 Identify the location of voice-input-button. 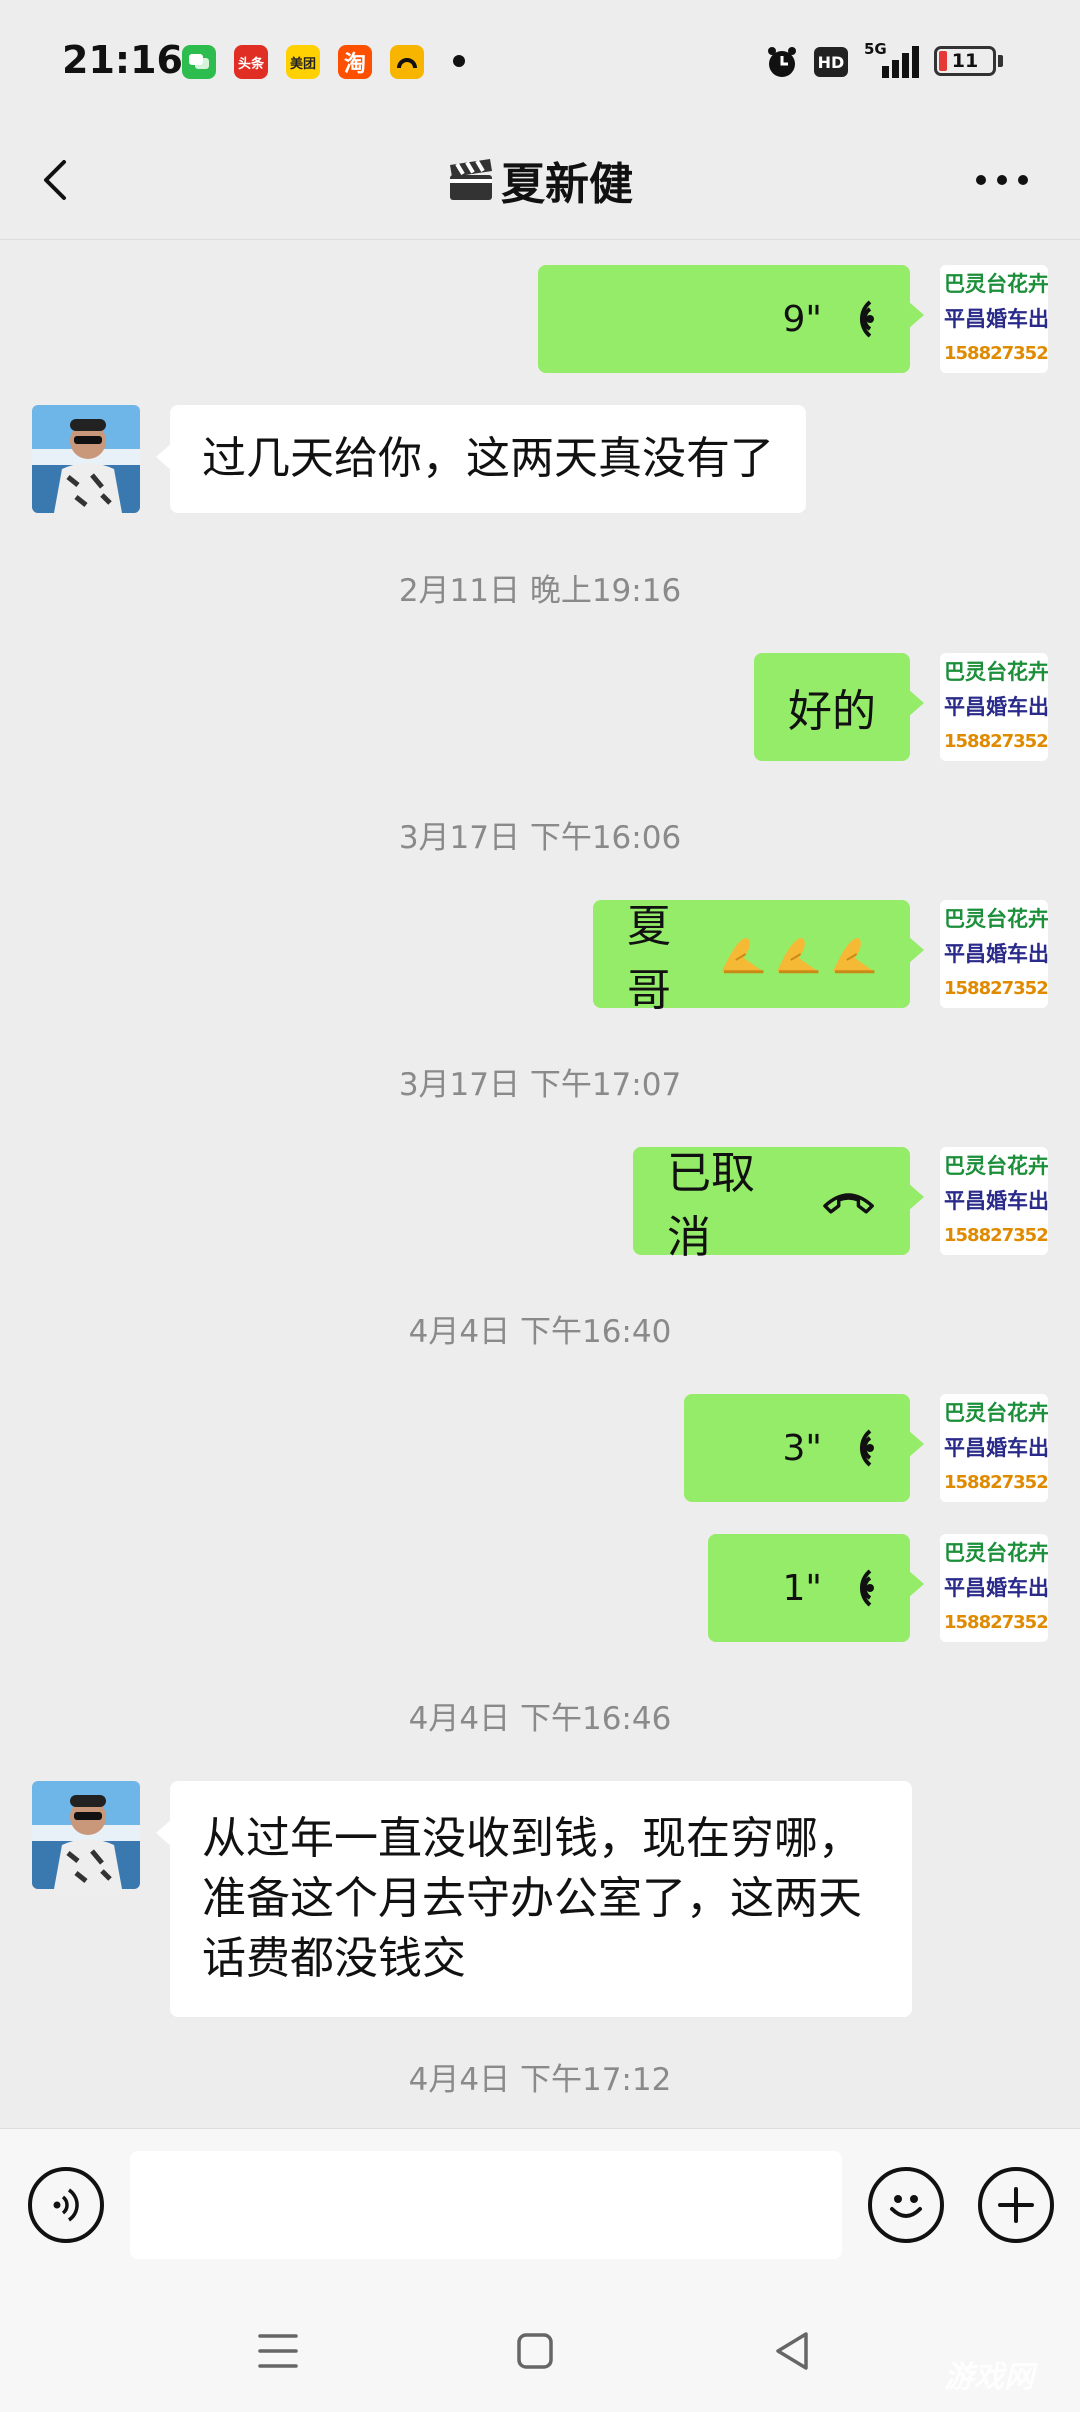
(66, 2205).